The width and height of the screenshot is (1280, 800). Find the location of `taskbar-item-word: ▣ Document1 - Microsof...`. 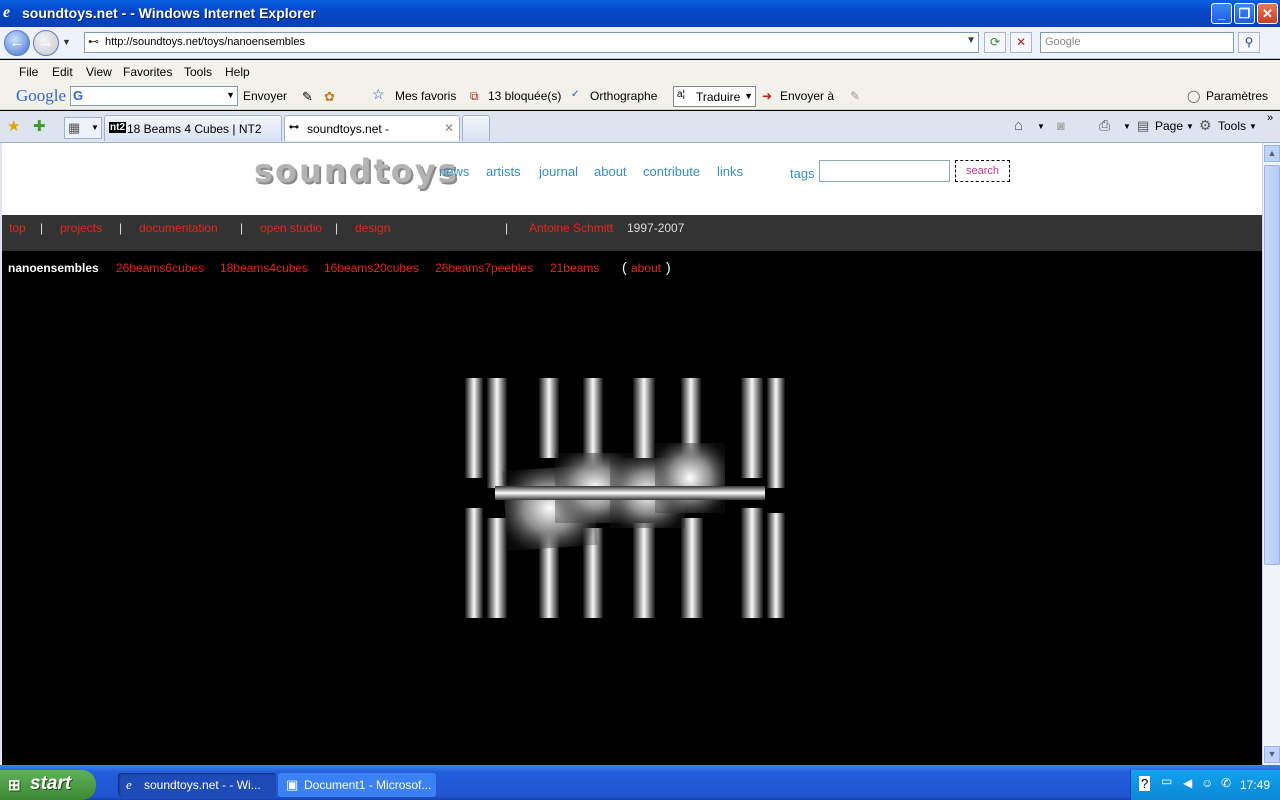

taskbar-item-word: ▣ Document1 - Microsof... is located at coordinates (357, 785).